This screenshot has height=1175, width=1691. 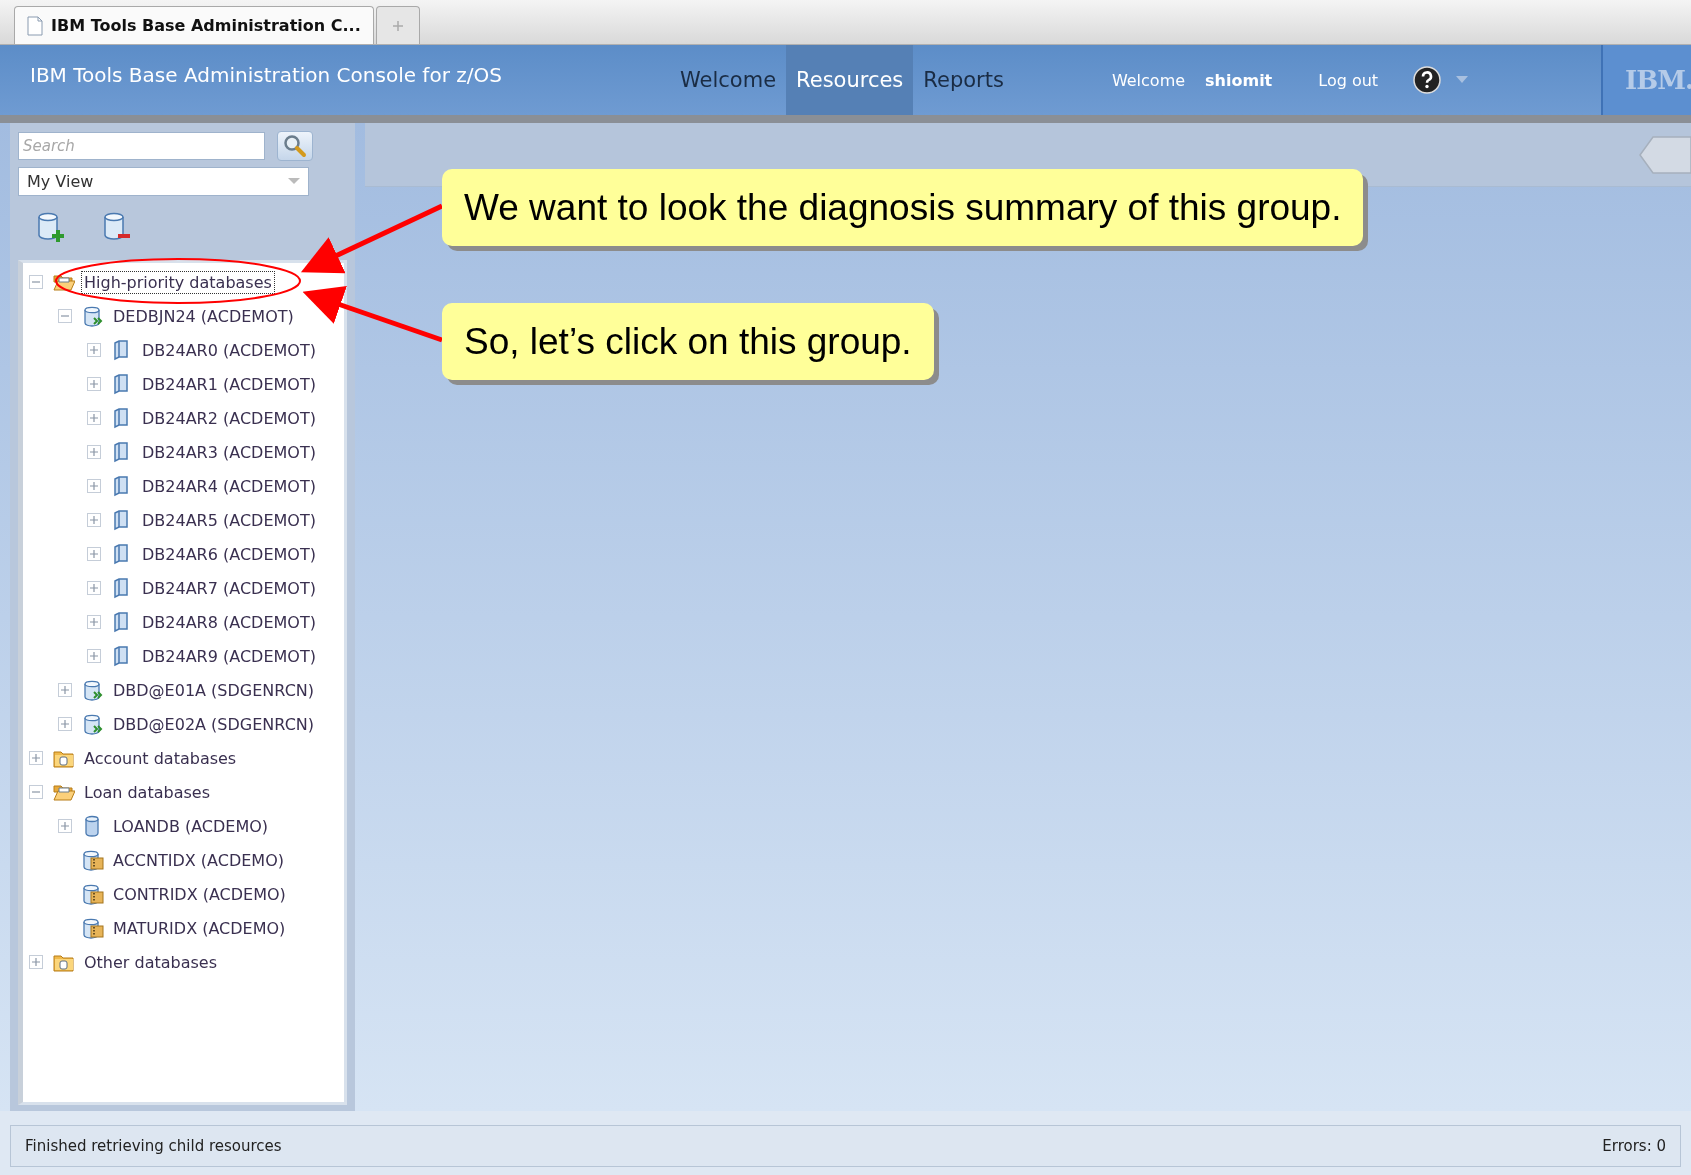 I want to click on plus-icon, so click(x=397, y=25).